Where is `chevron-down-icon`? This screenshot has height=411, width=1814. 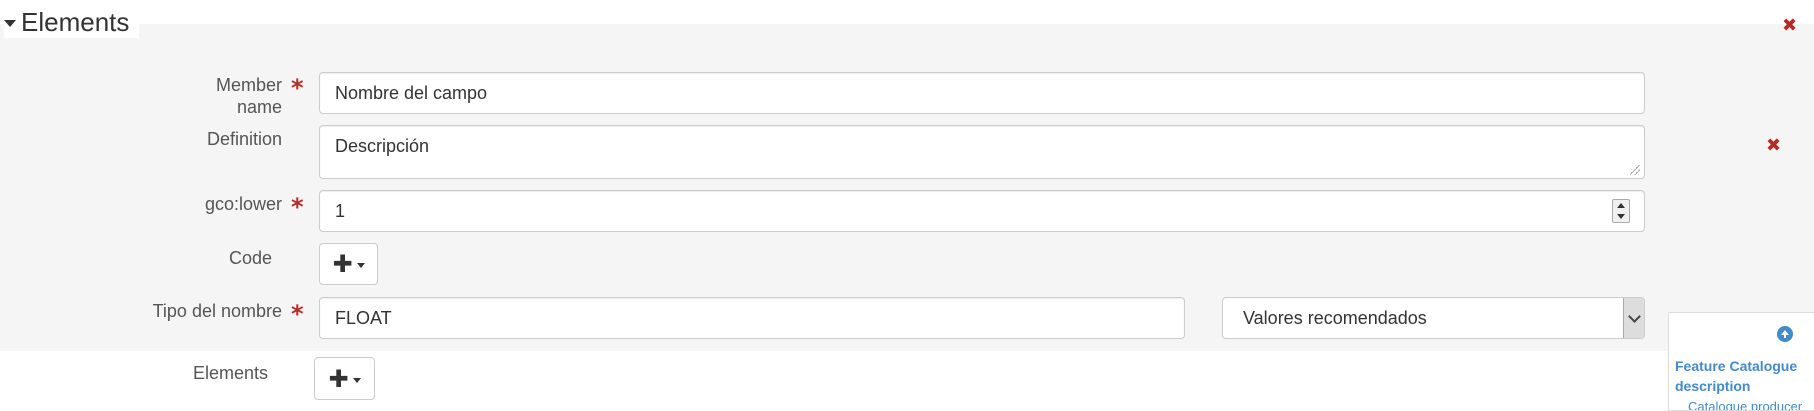 chevron-down-icon is located at coordinates (1634, 316).